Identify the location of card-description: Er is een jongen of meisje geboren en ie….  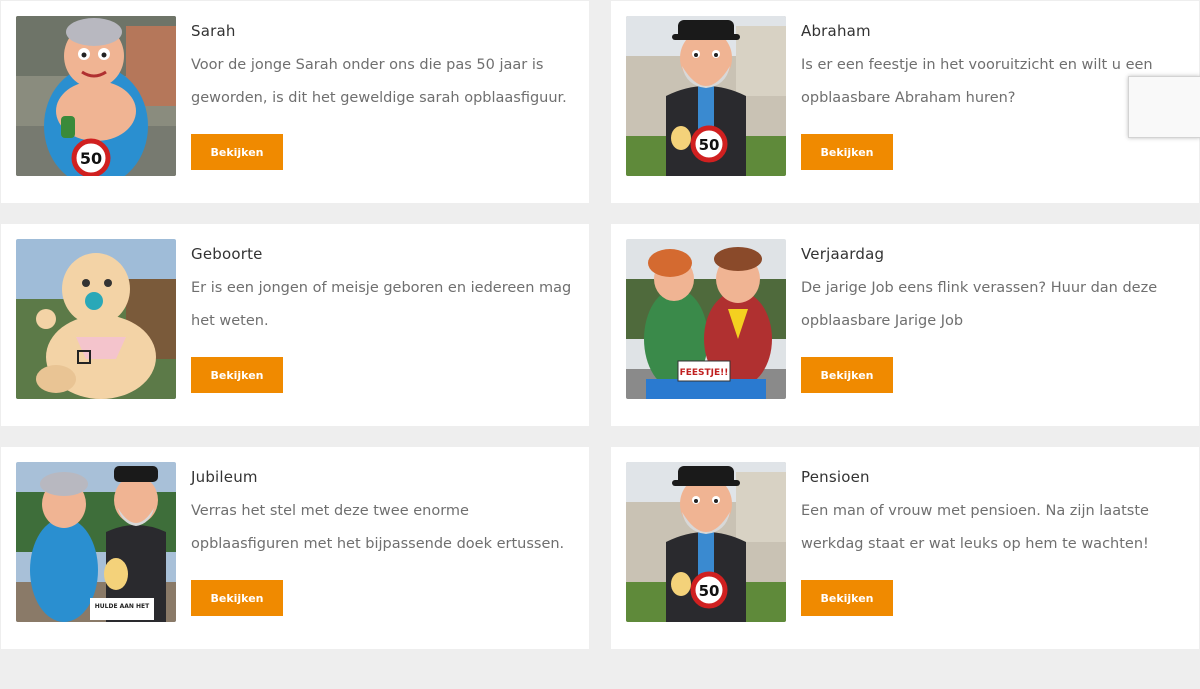
(381, 304).